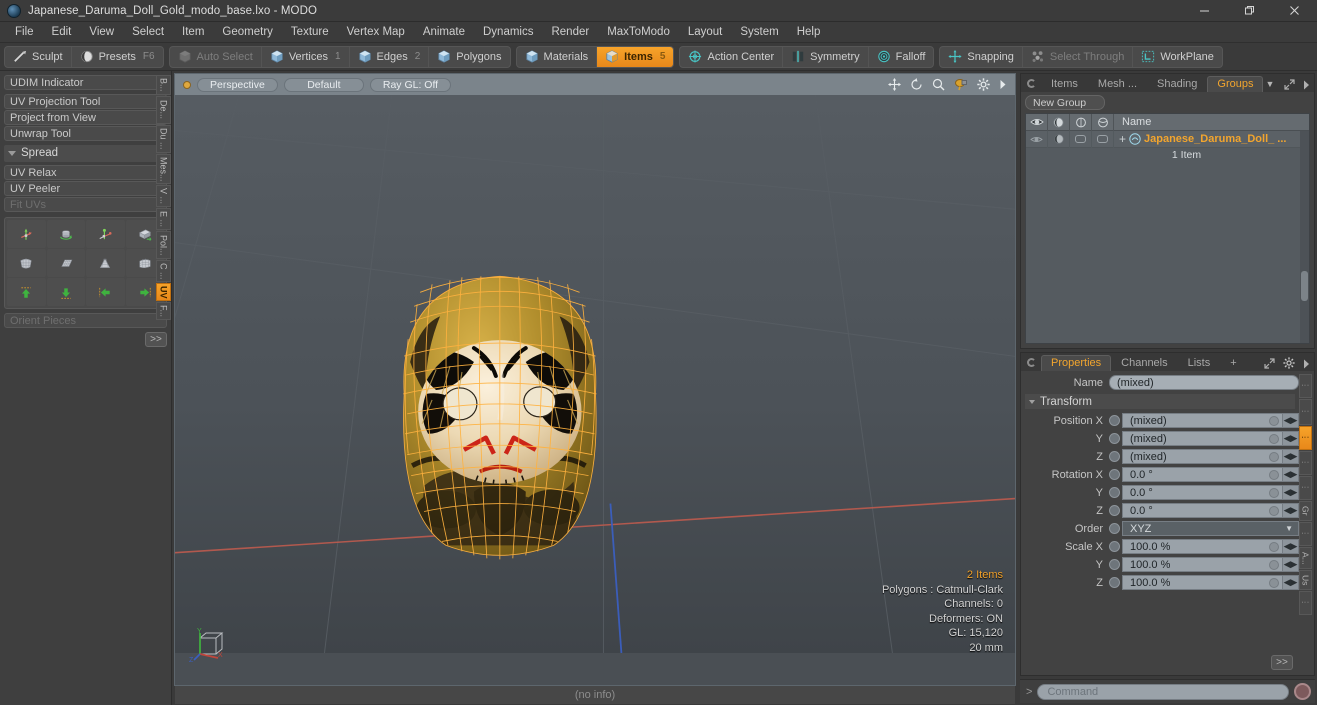 This screenshot has height=705, width=1317. Describe the element at coordinates (1289, 364) in the screenshot. I see `properties-settings-button` at that location.